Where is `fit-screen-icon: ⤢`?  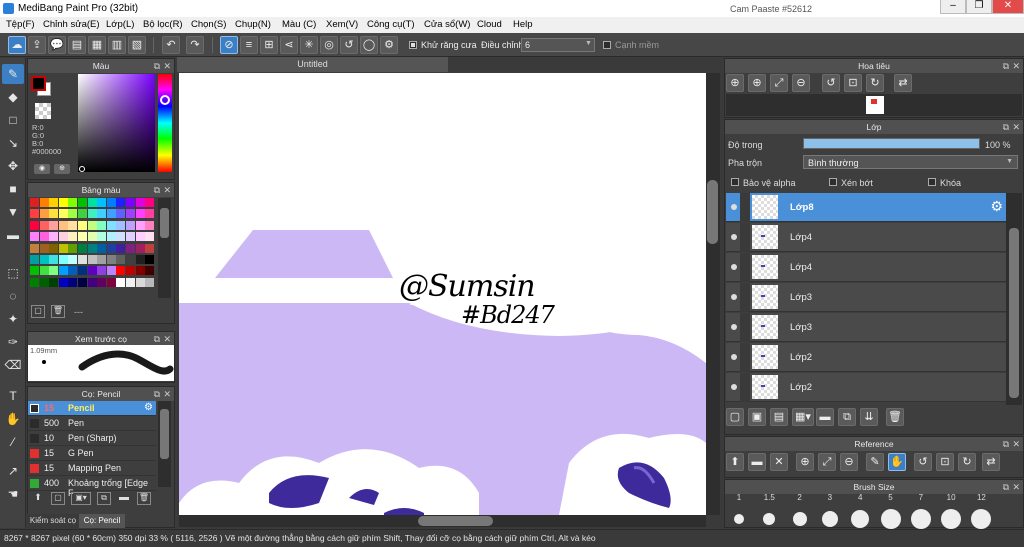 fit-screen-icon: ⤢ is located at coordinates (779, 83).